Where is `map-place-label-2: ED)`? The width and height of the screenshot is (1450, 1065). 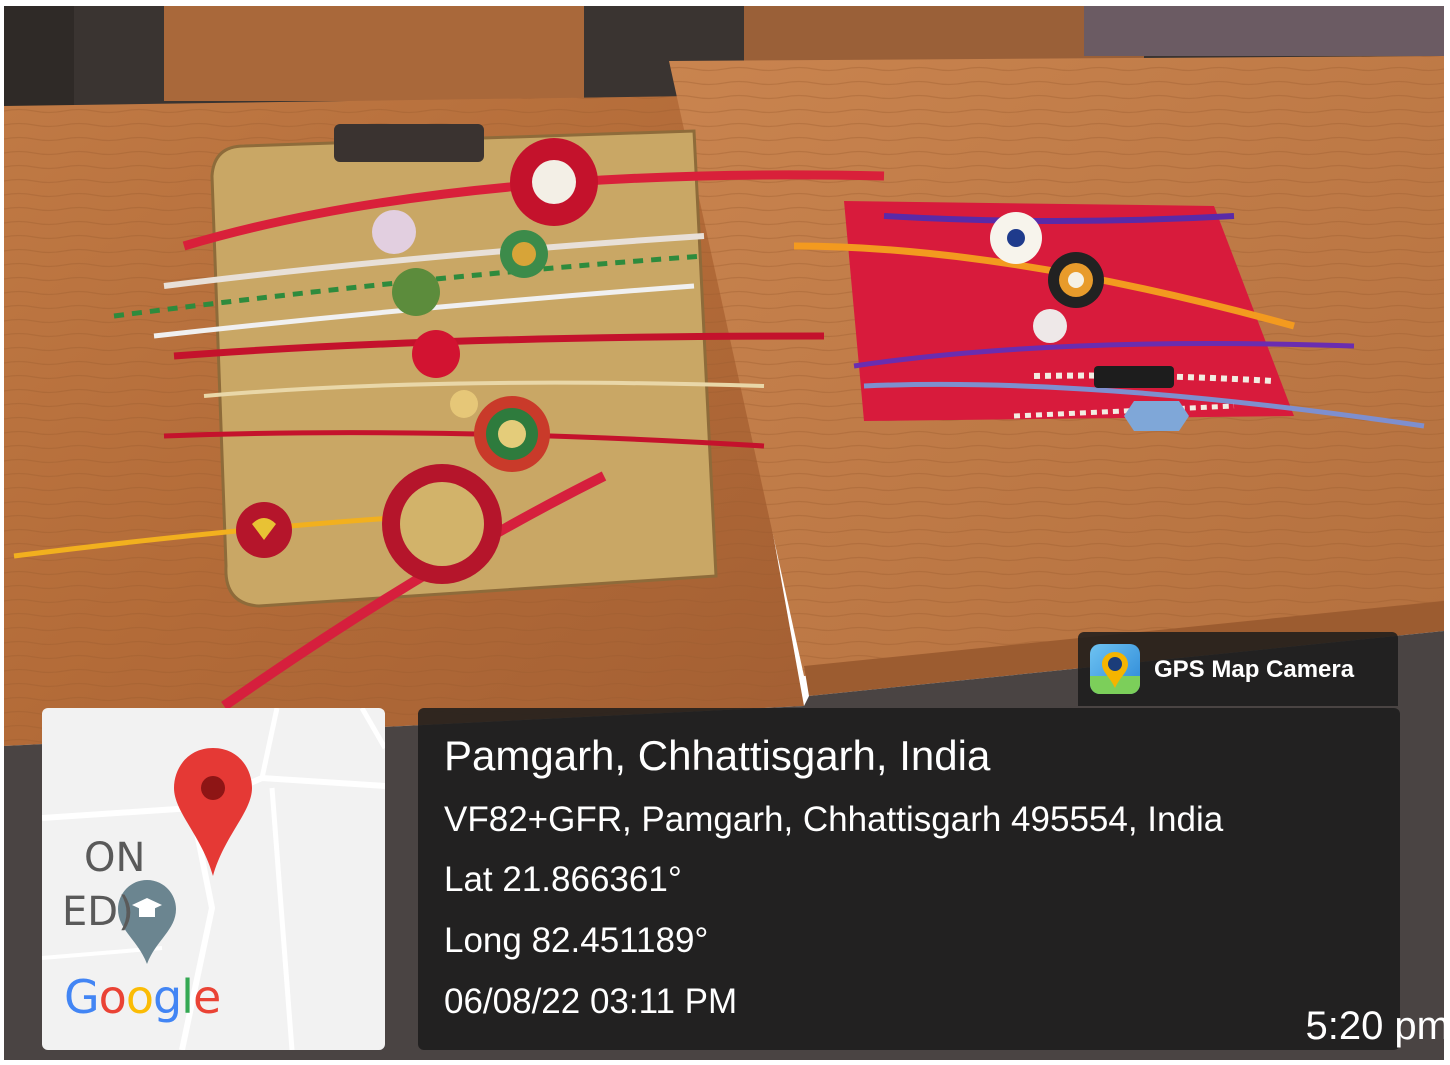 map-place-label-2: ED) is located at coordinates (98, 912).